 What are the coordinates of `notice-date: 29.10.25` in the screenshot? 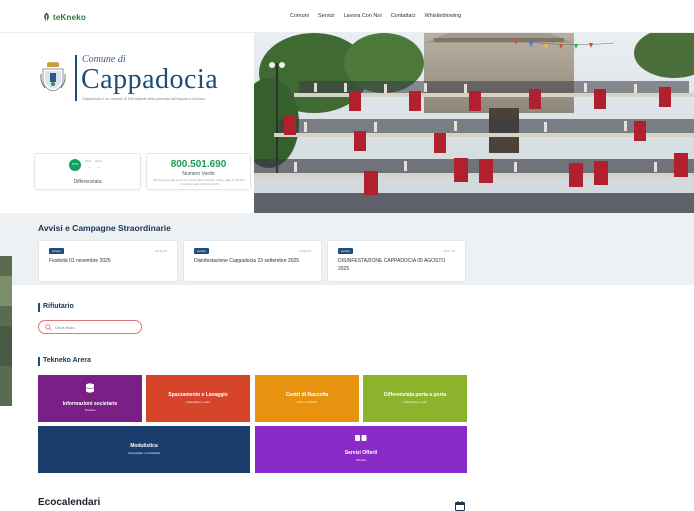 It's located at (161, 251).